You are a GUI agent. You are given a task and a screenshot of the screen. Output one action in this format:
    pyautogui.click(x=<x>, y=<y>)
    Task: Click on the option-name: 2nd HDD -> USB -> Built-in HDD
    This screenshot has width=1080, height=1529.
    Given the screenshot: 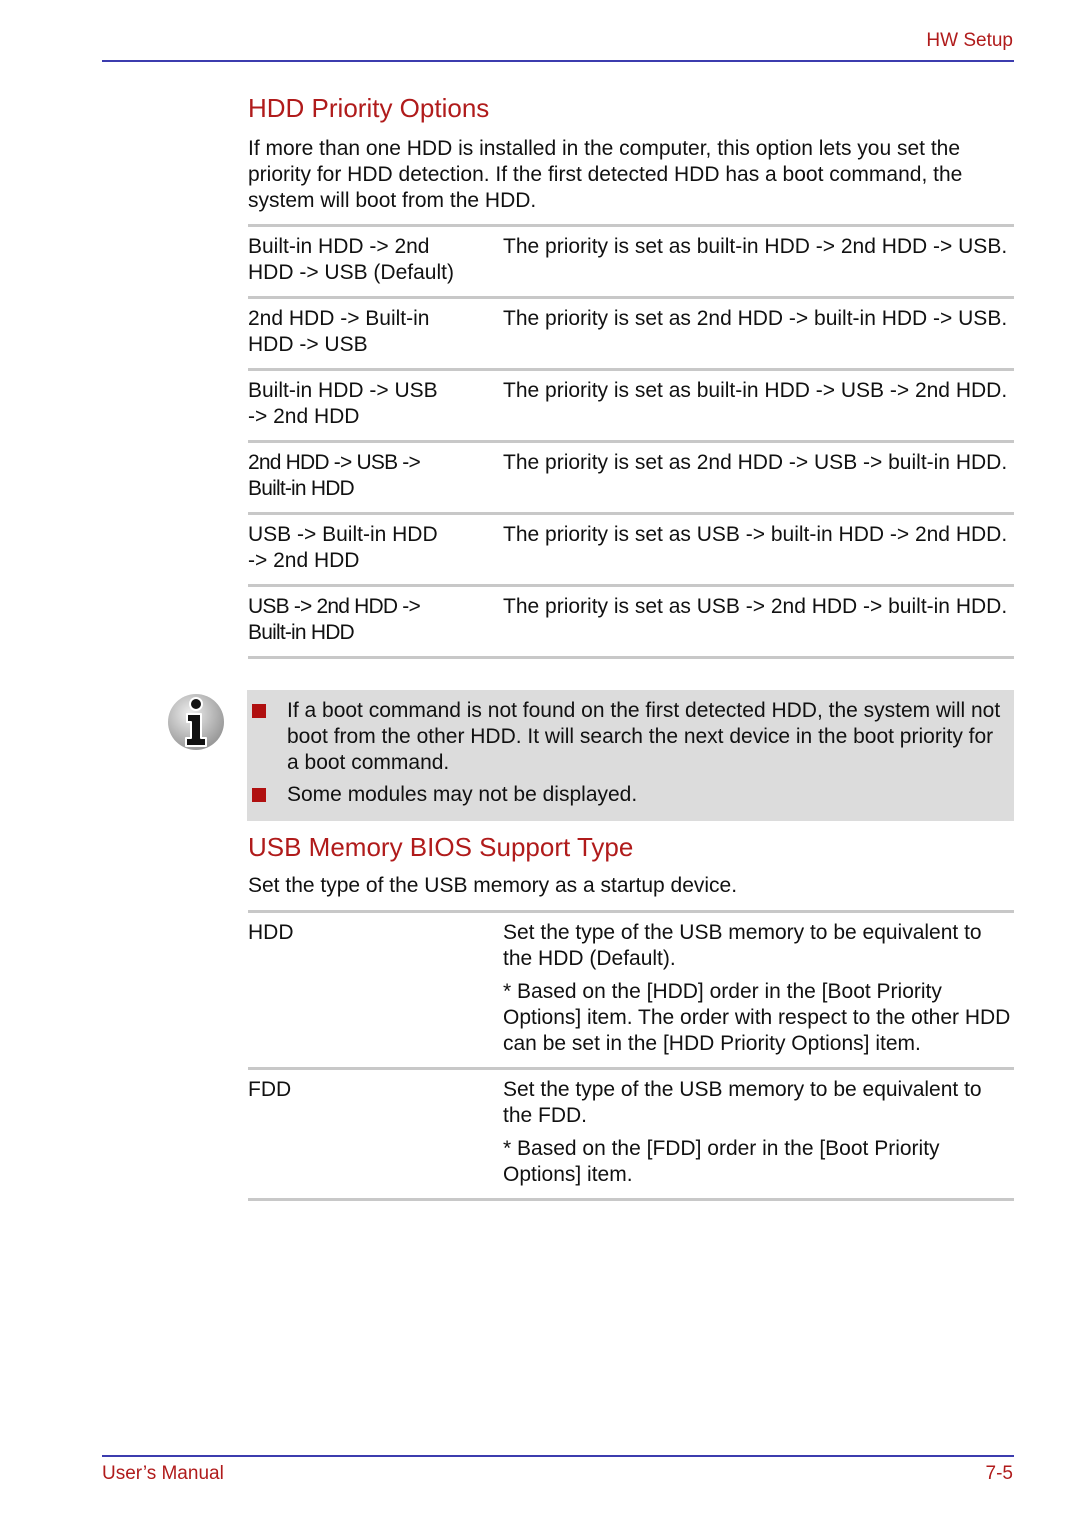 What is the action you would take?
    pyautogui.click(x=334, y=475)
    